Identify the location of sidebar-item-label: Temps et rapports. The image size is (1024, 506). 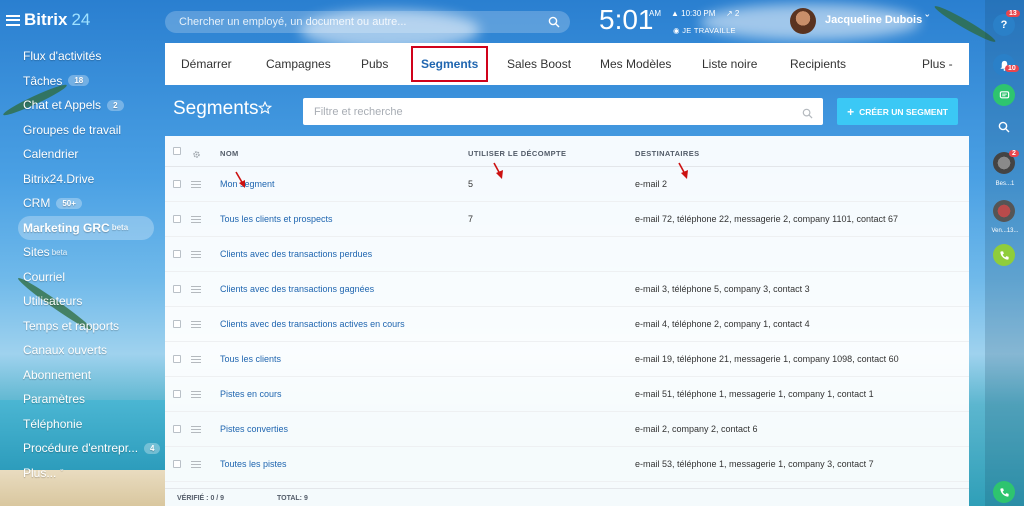
(71, 325).